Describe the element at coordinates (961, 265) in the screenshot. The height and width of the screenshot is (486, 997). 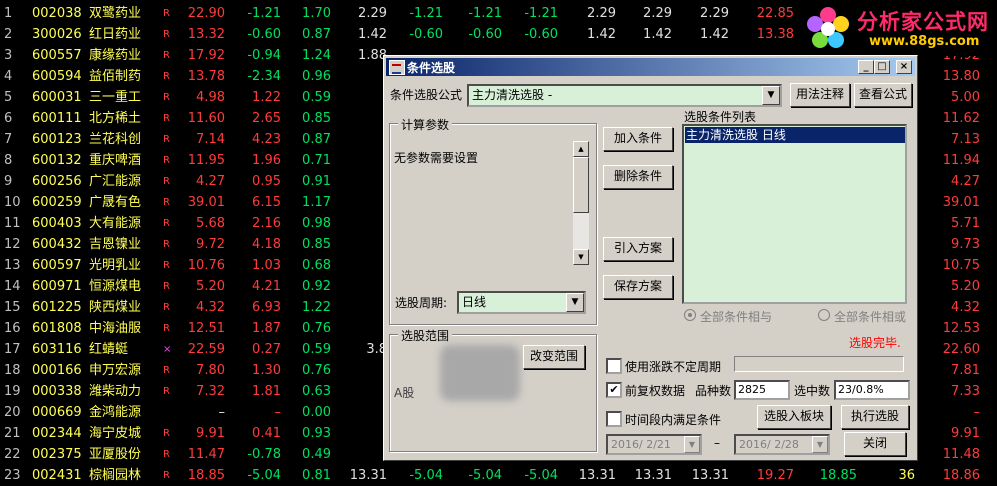
I see `cell-c15: 10.75` at that location.